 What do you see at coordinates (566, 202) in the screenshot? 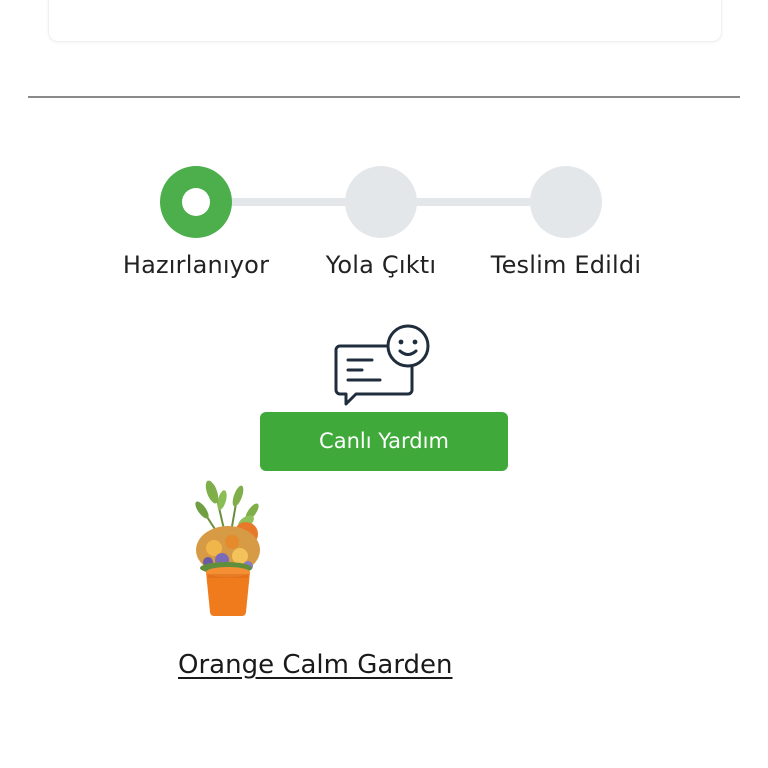
I see `step-delivered-indicator` at bounding box center [566, 202].